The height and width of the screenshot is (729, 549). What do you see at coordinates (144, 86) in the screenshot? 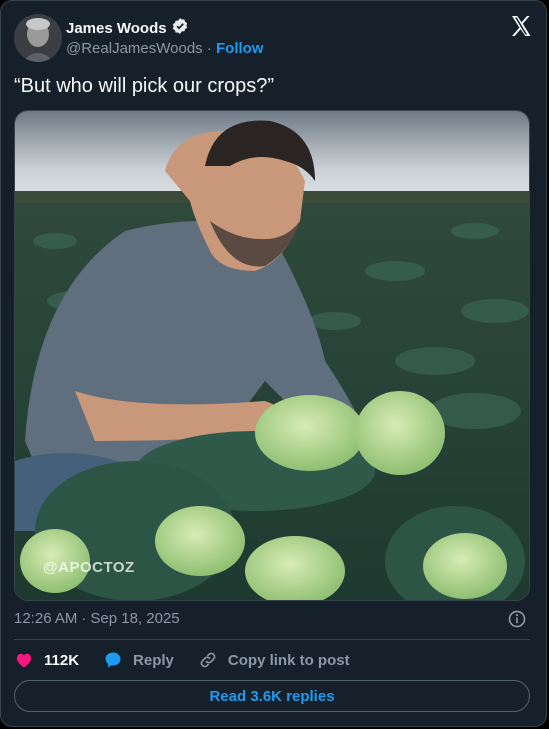
I see `tweet-text: “But who will pick our crops?”` at bounding box center [144, 86].